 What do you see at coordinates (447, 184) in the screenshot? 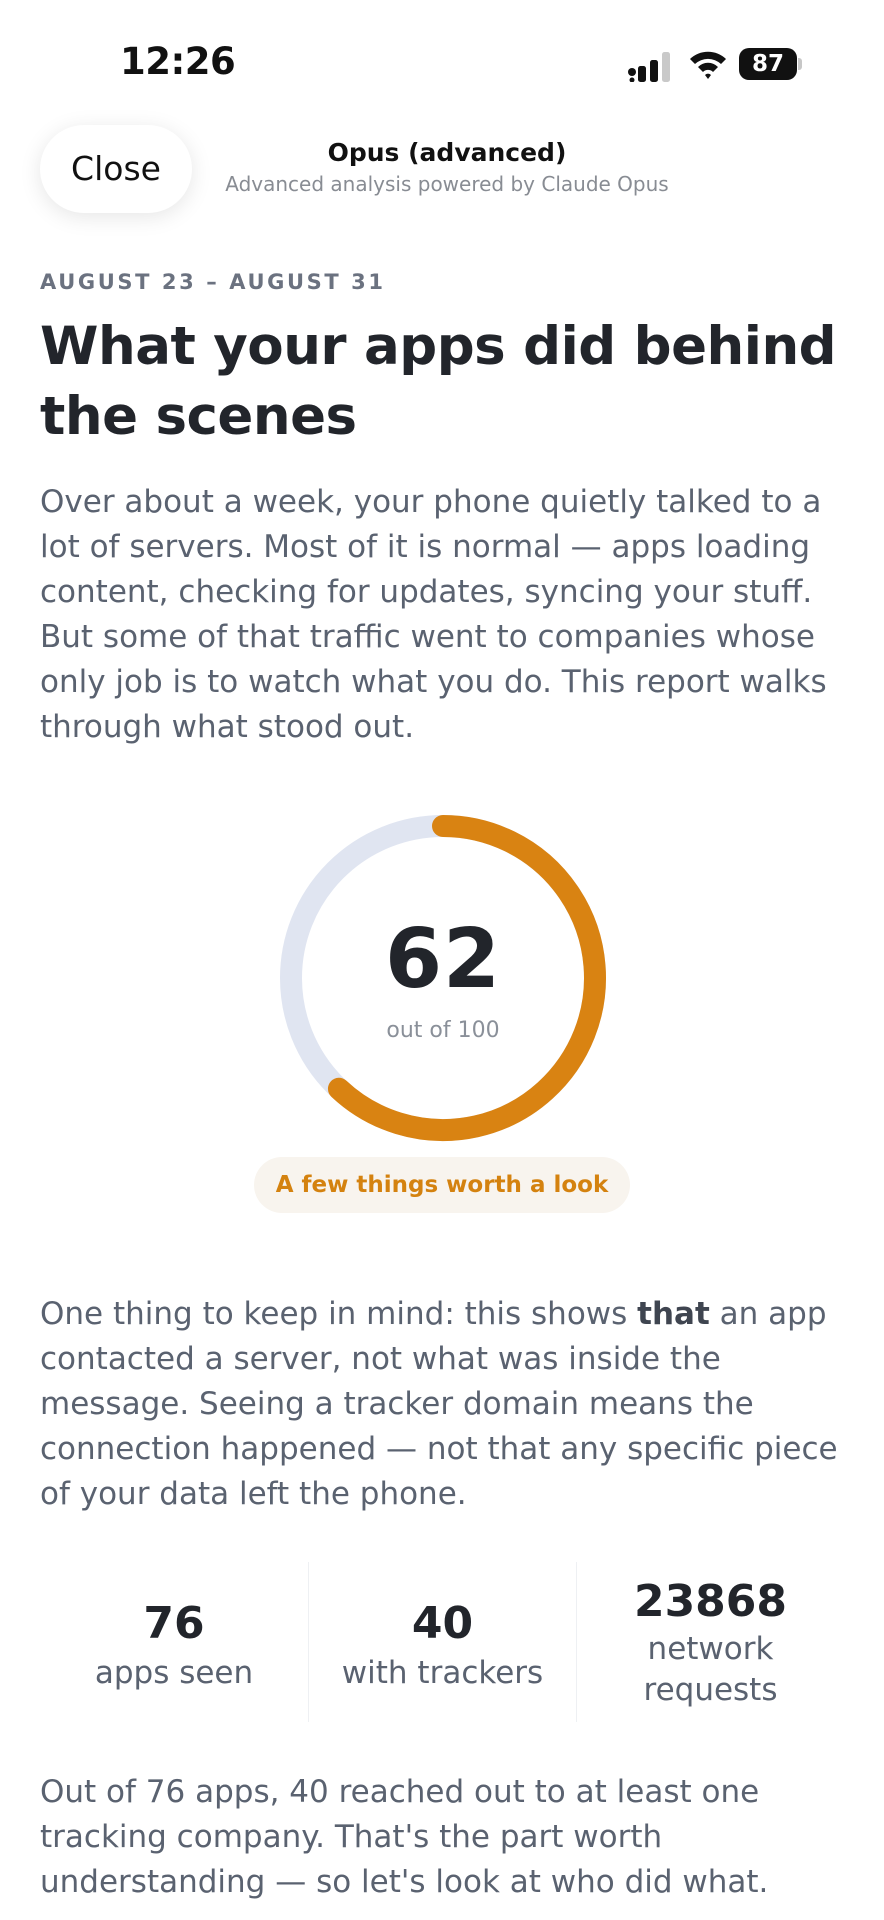
I see `header-subtitle: Advanced analysis powered by Claude Opus` at bounding box center [447, 184].